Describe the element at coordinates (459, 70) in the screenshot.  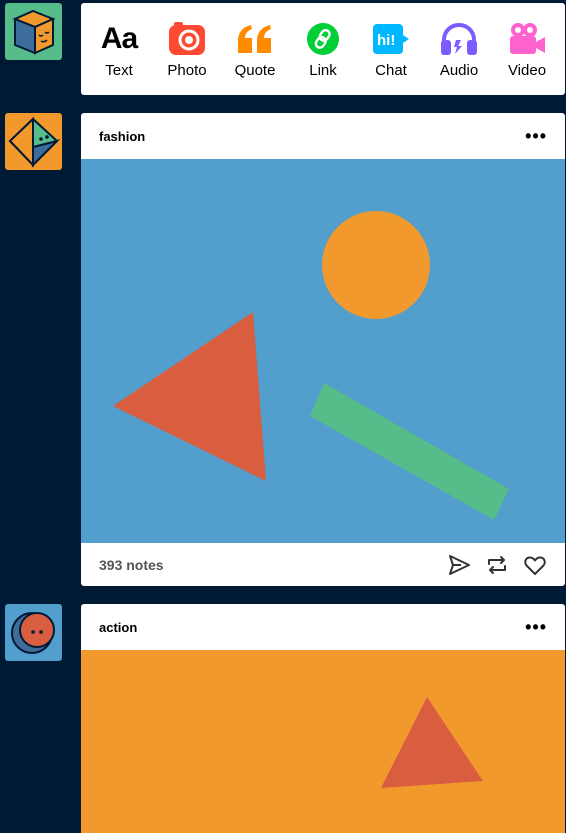
I see `compose-audio-label: Audio` at that location.